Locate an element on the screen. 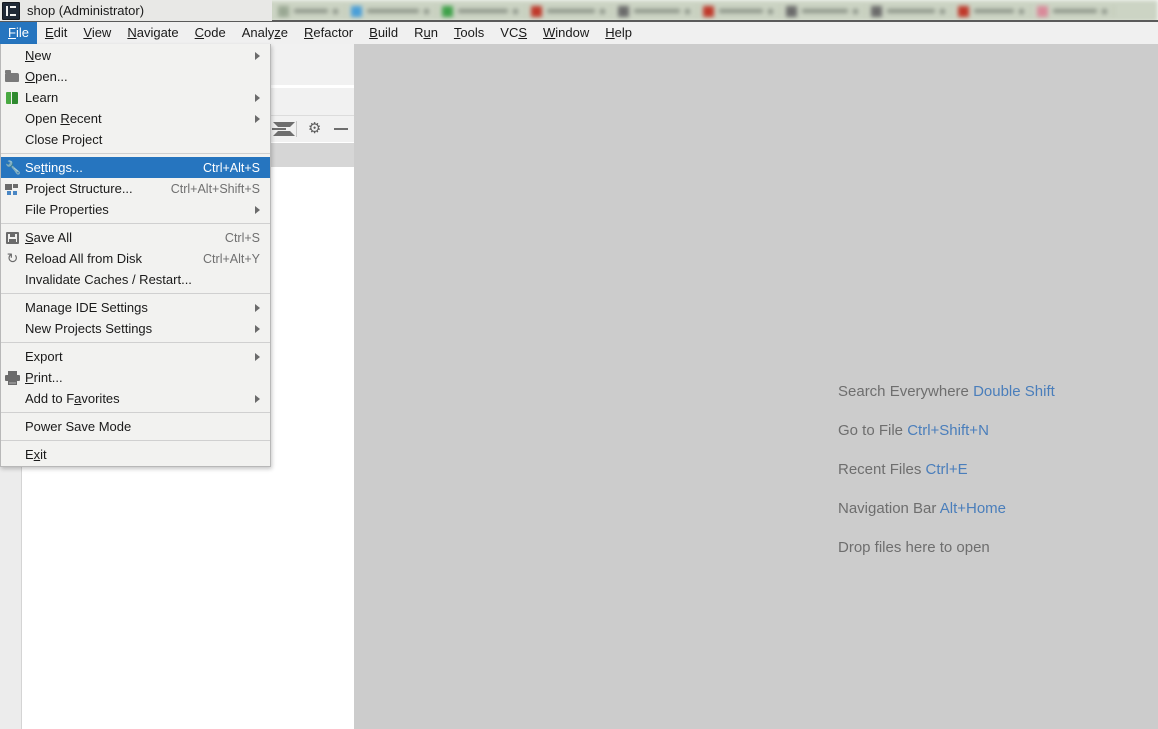 This screenshot has height=729, width=1158. menu-item-new-projects-settings: New Projects Settings is located at coordinates (135, 328).